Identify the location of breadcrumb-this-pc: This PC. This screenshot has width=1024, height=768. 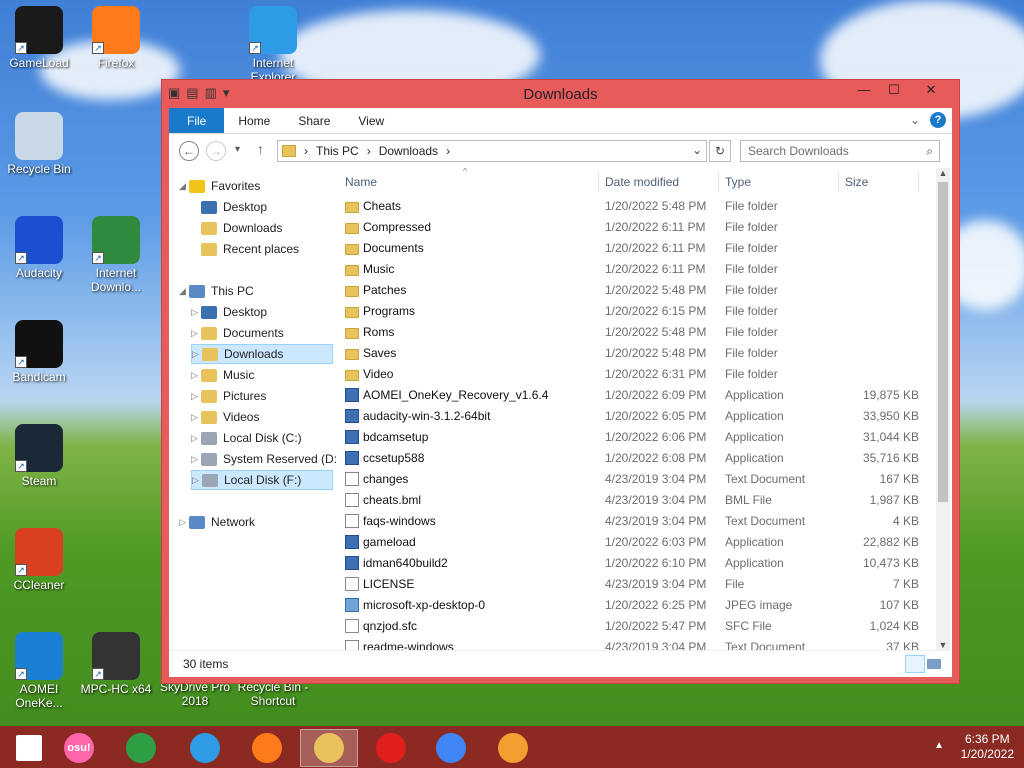
(337, 151).